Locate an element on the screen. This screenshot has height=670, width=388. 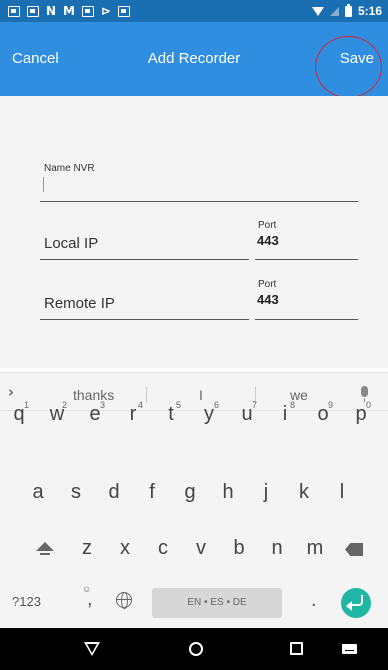
signal-icon is located at coordinates (334, 11).